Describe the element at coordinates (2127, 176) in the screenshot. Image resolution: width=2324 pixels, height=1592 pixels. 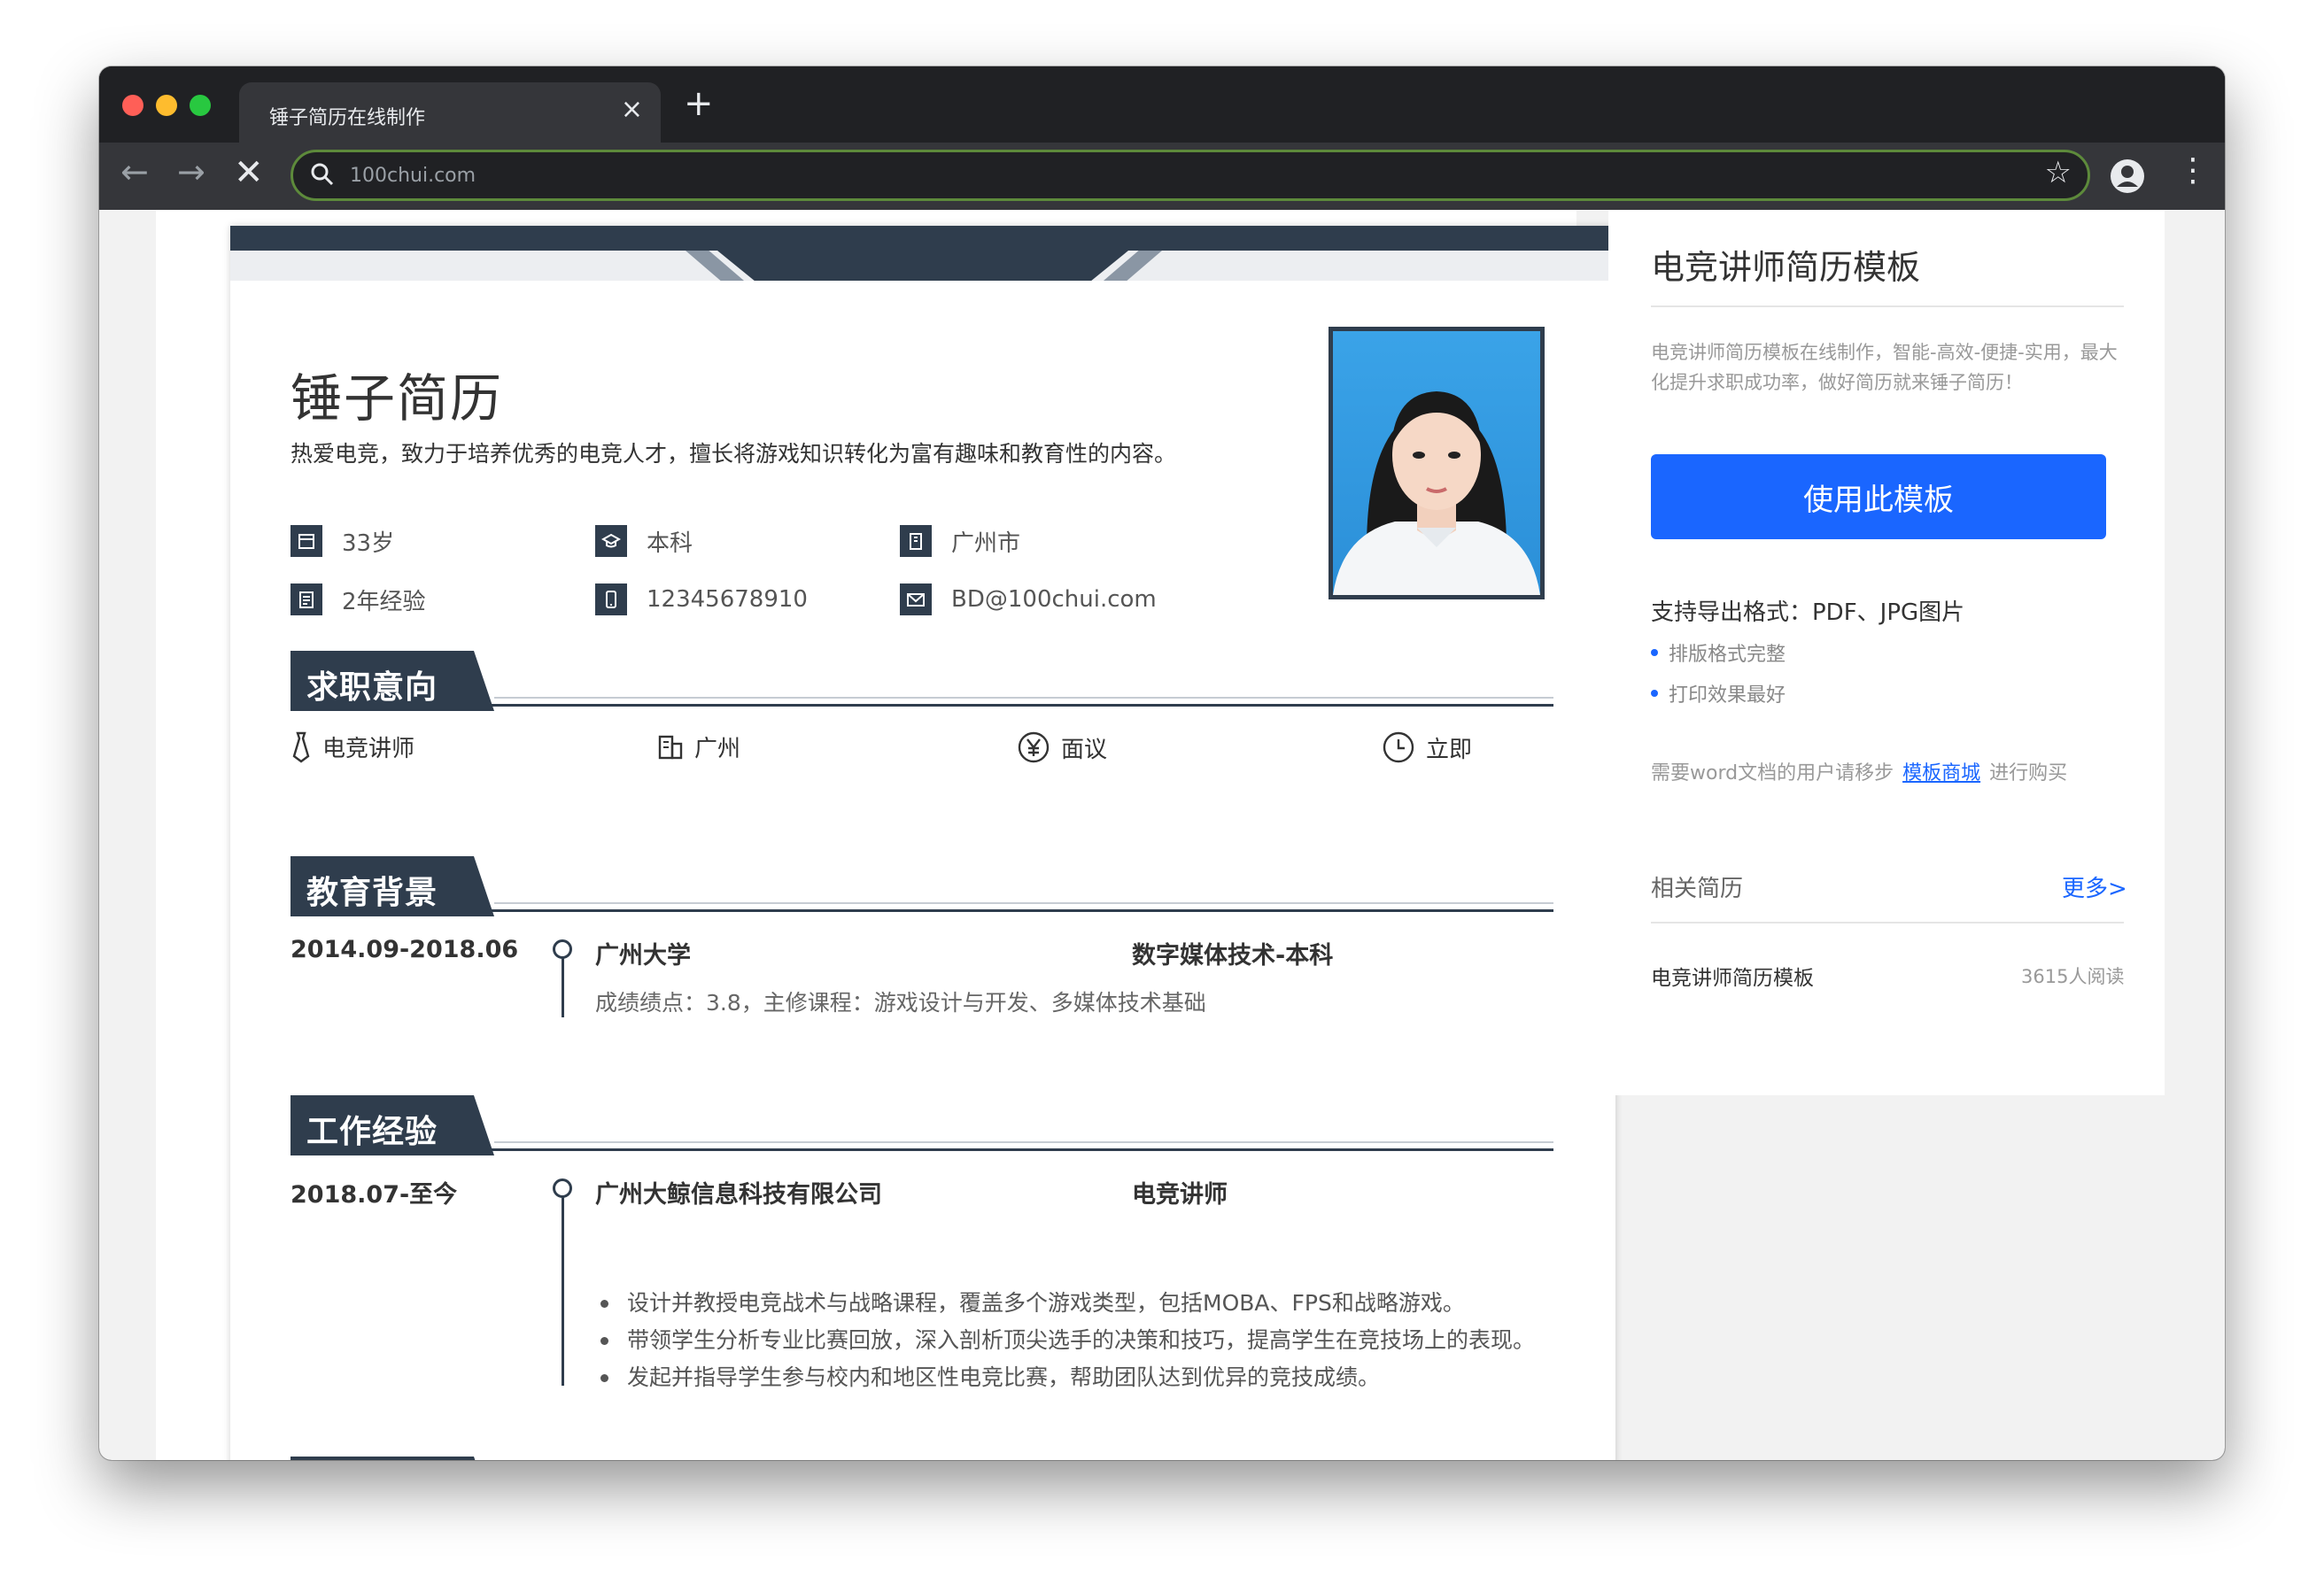
I see `account-icon` at that location.